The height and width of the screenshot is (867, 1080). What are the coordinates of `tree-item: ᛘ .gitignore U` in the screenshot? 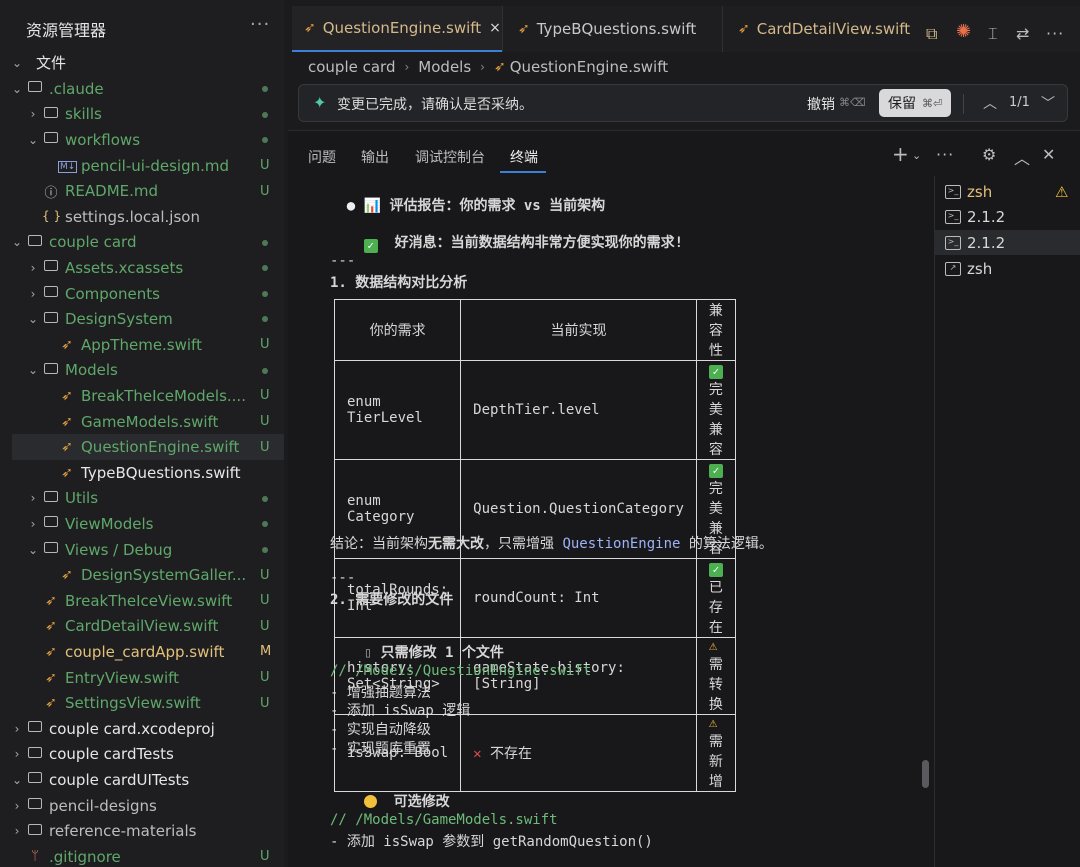 It's located at (148, 855).